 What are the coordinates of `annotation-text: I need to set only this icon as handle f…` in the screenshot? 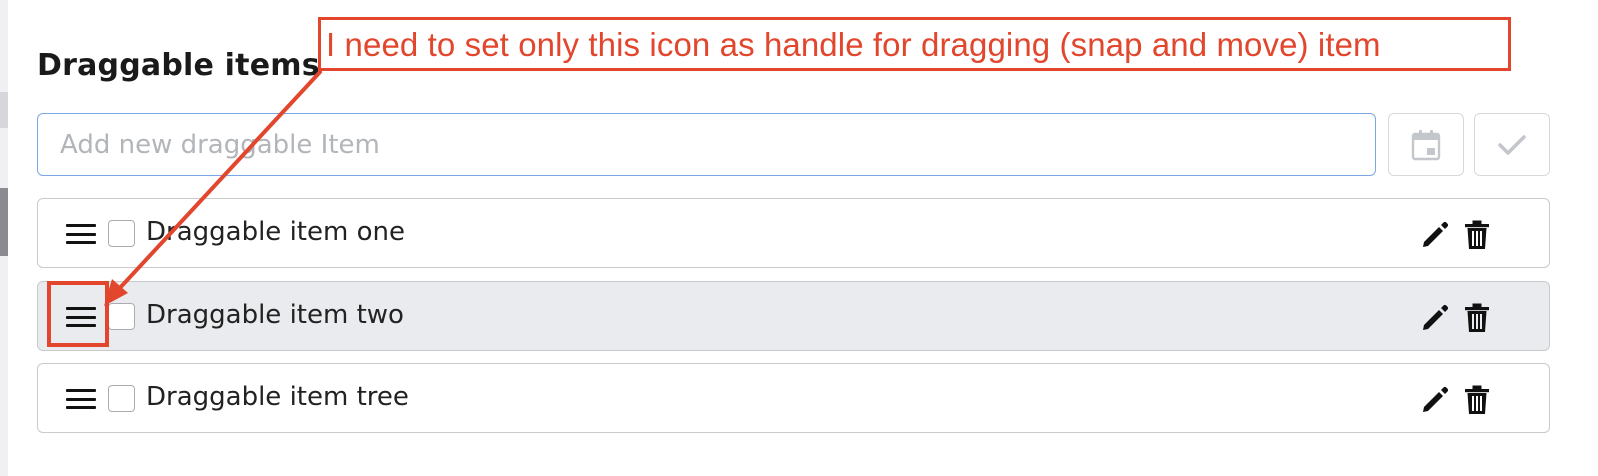 It's located at (853, 44).